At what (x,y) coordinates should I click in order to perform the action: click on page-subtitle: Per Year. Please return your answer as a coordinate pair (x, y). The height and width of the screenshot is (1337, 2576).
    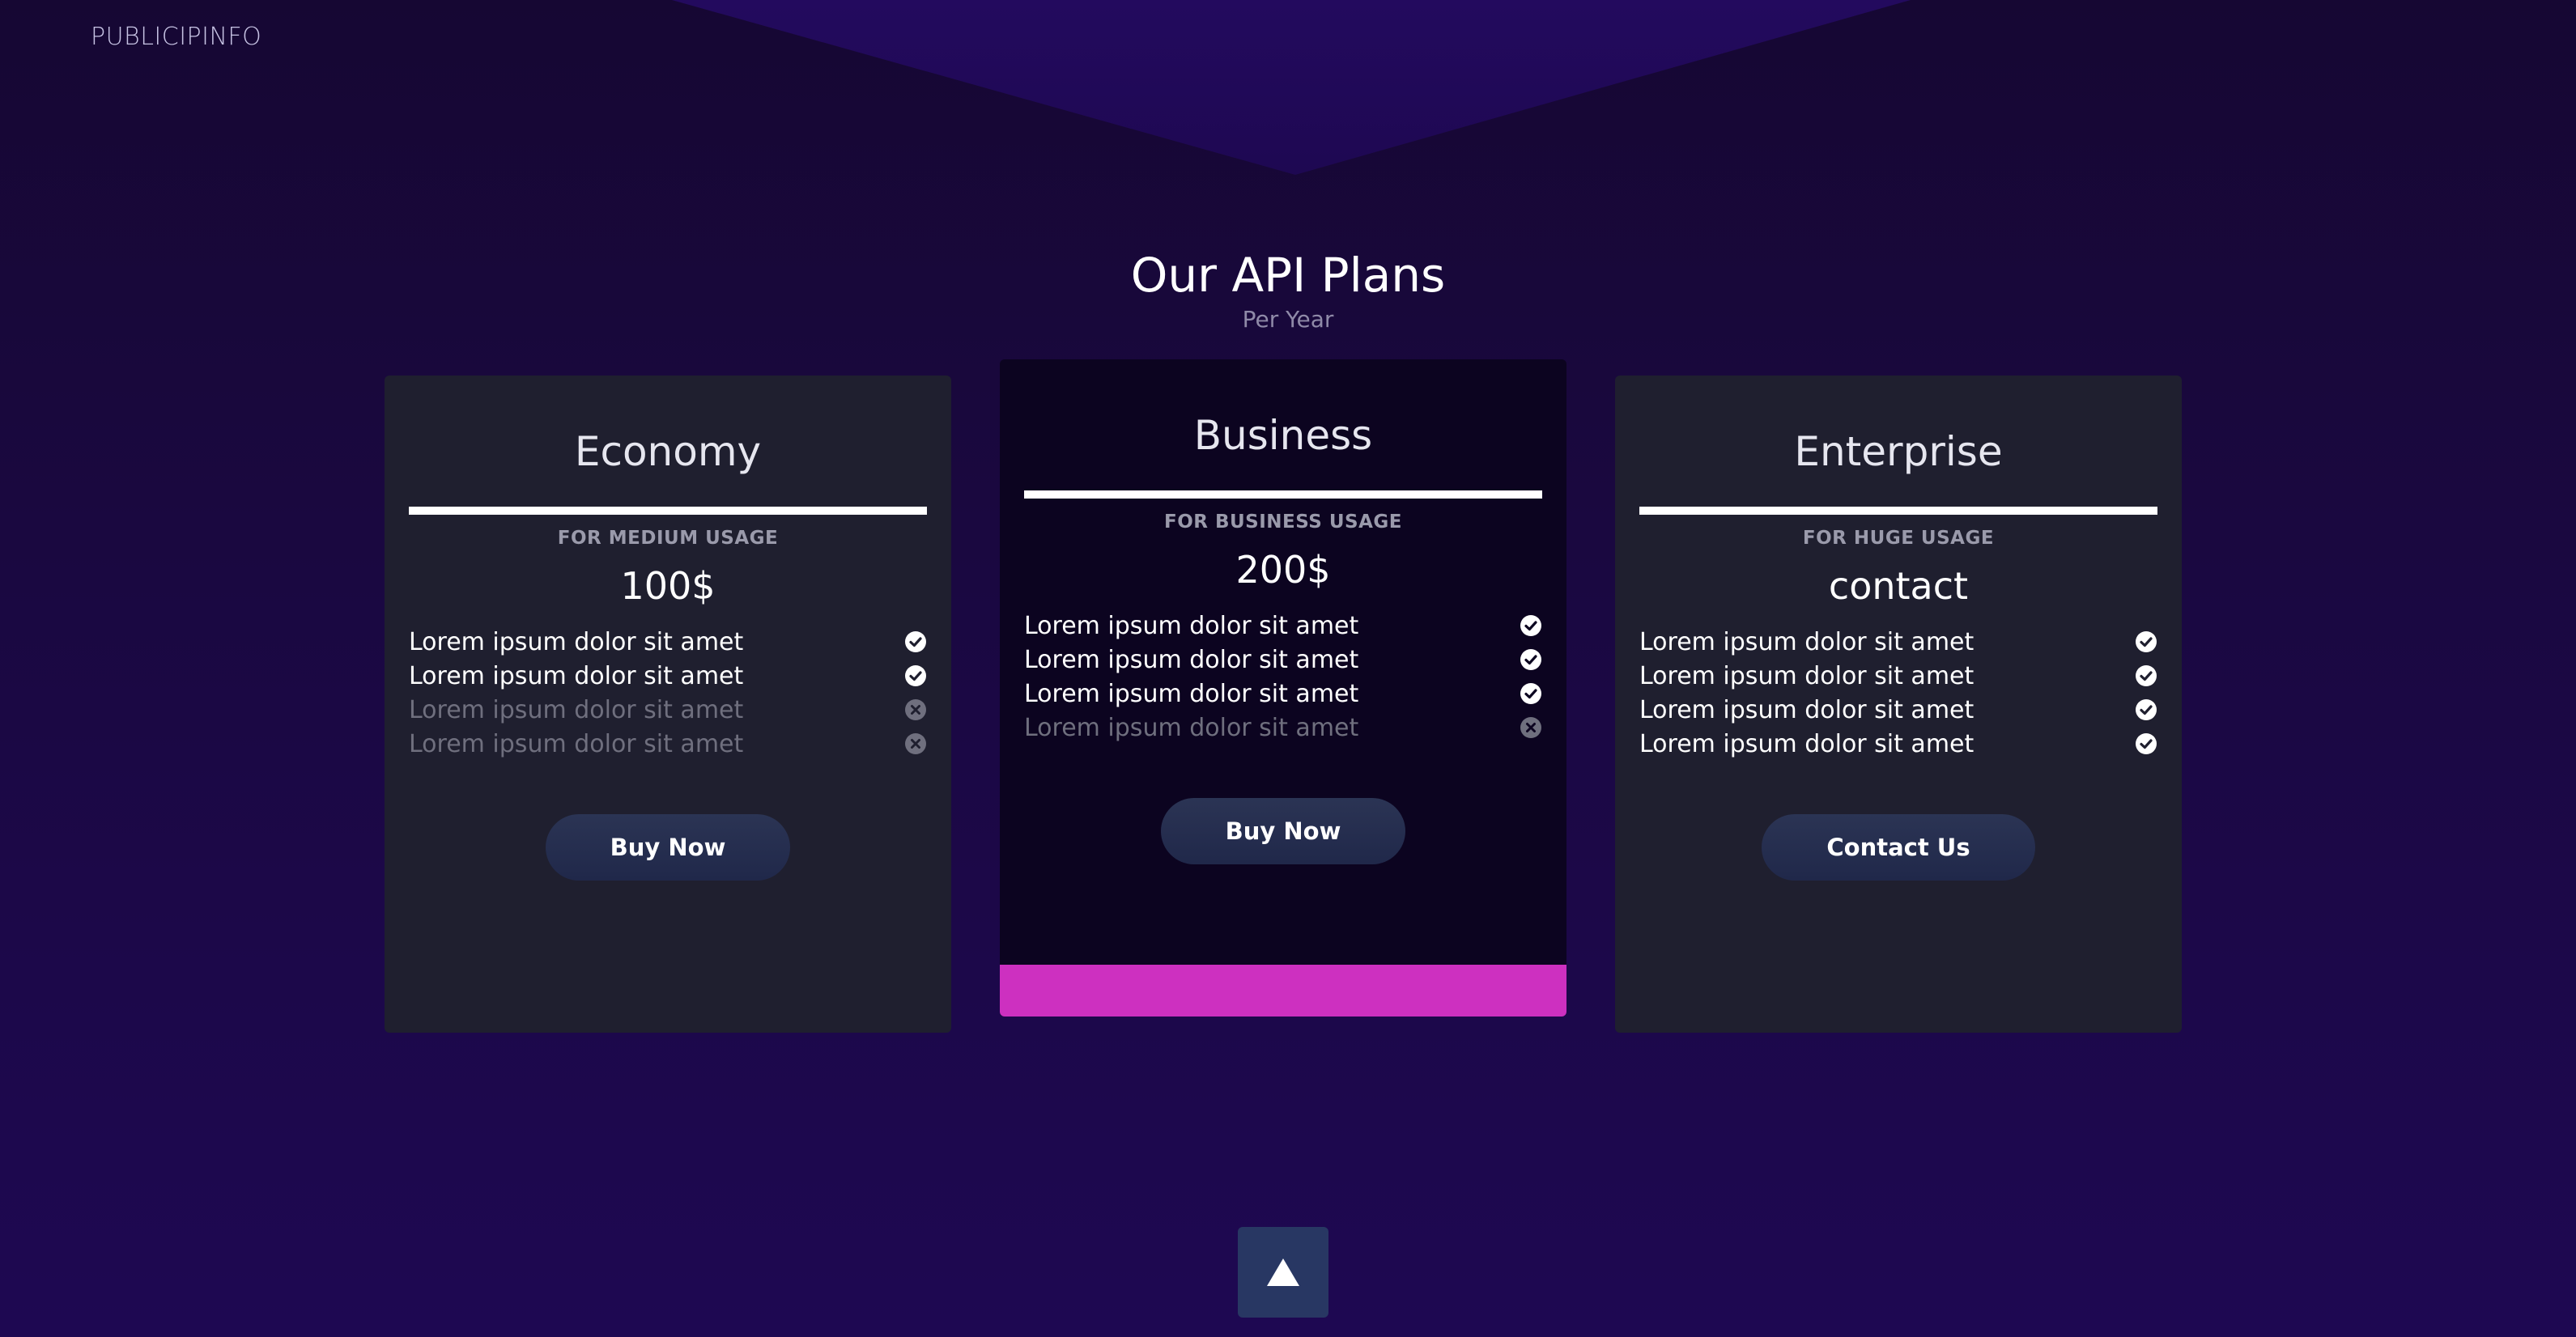
    Looking at the image, I should click on (1288, 319).